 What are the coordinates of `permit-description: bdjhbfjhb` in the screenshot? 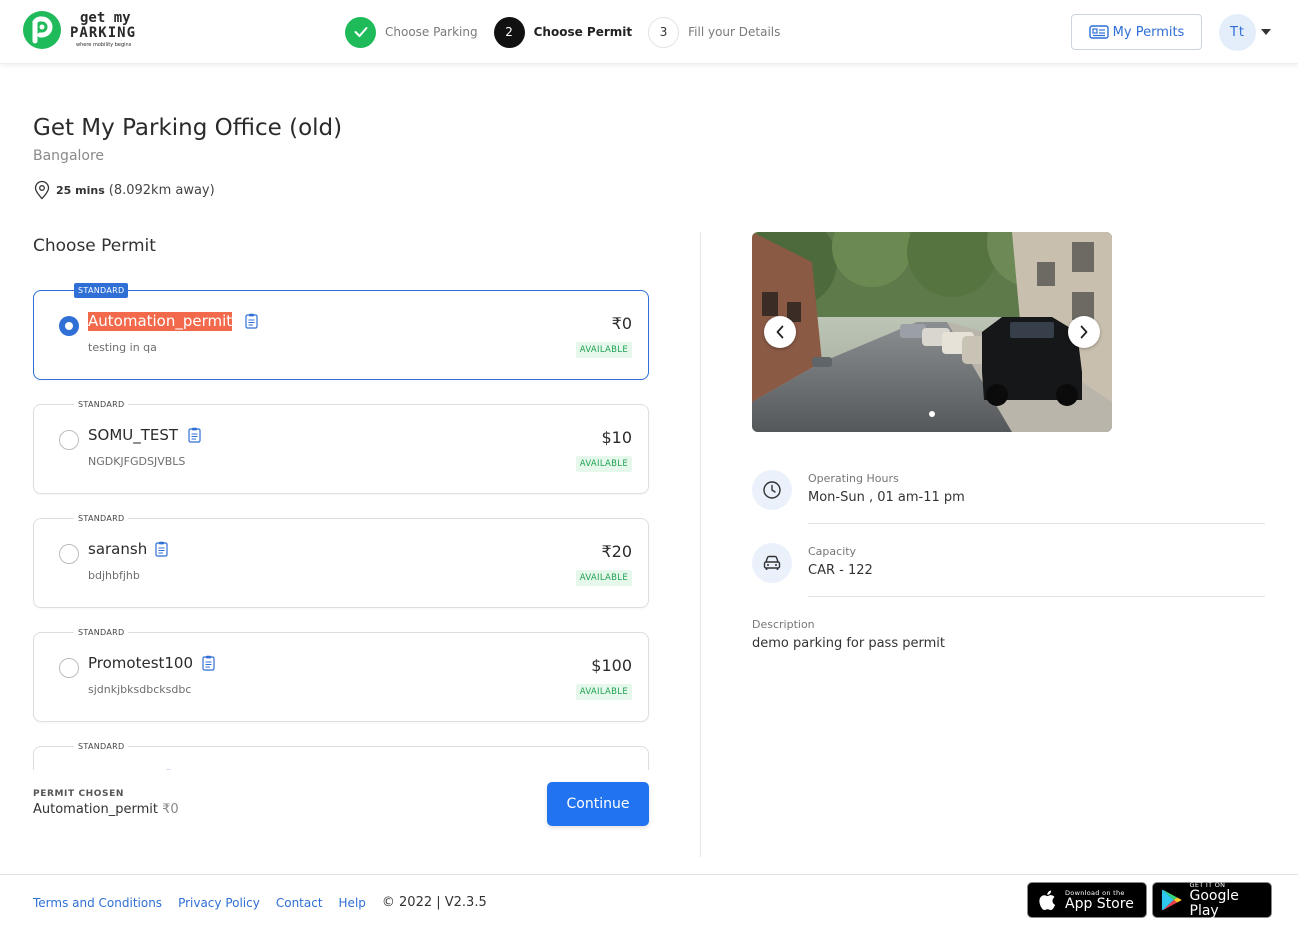 It's located at (114, 575).